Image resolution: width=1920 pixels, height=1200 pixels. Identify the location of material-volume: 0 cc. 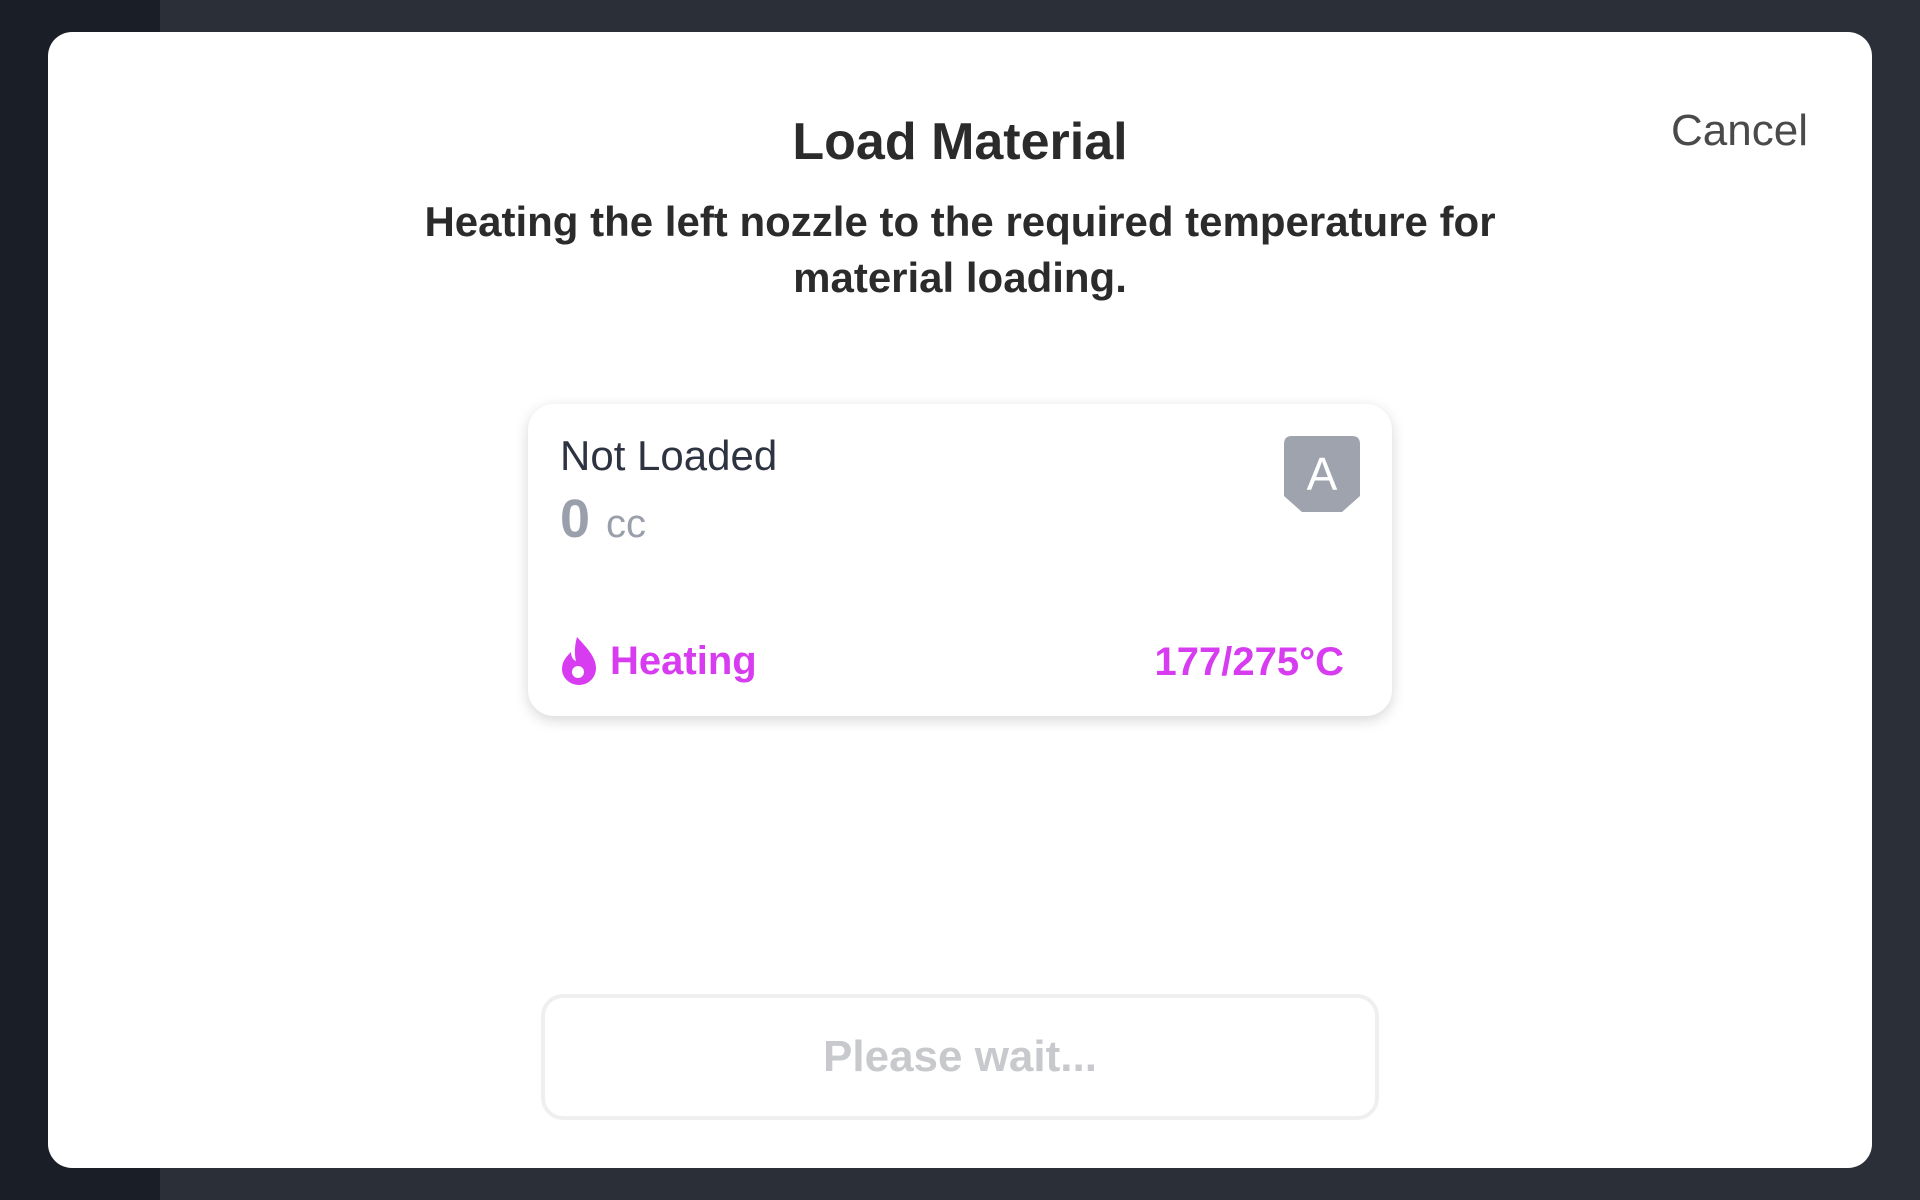
(603, 519).